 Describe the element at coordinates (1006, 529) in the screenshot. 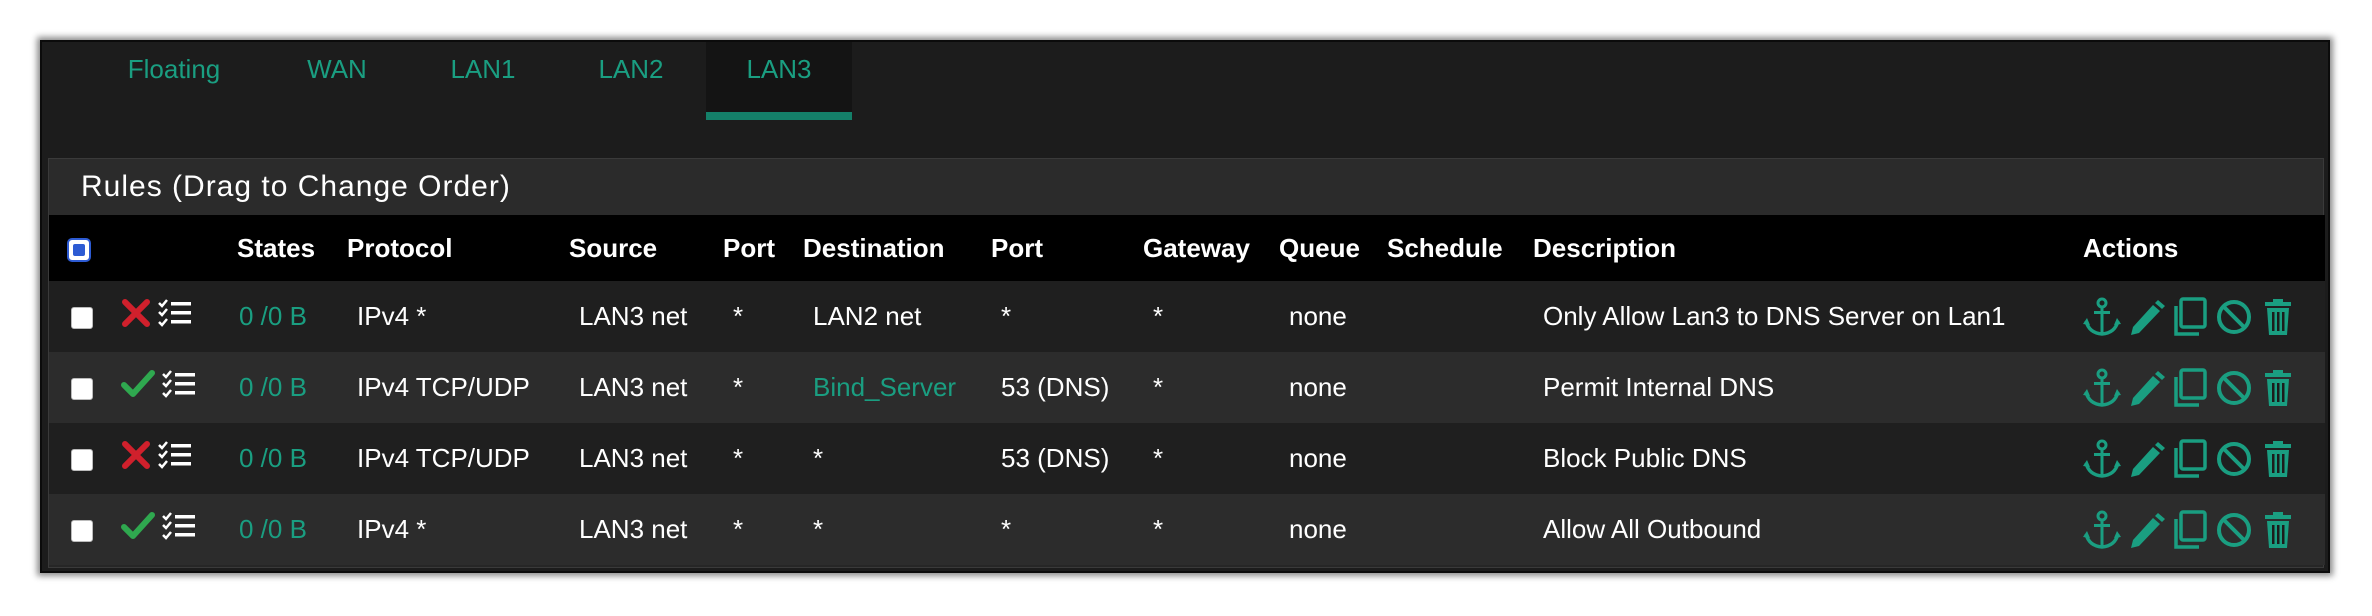

I see `rule-dest-port: *` at that location.